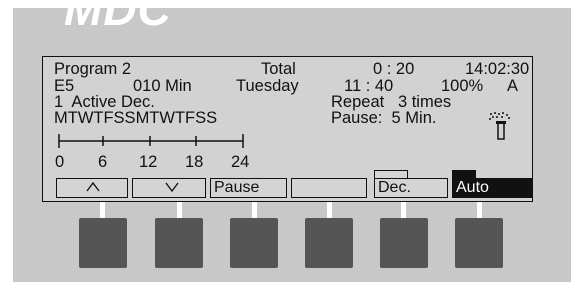  Describe the element at coordinates (60, 162) in the screenshot. I see `hour-label-0: 0` at that location.